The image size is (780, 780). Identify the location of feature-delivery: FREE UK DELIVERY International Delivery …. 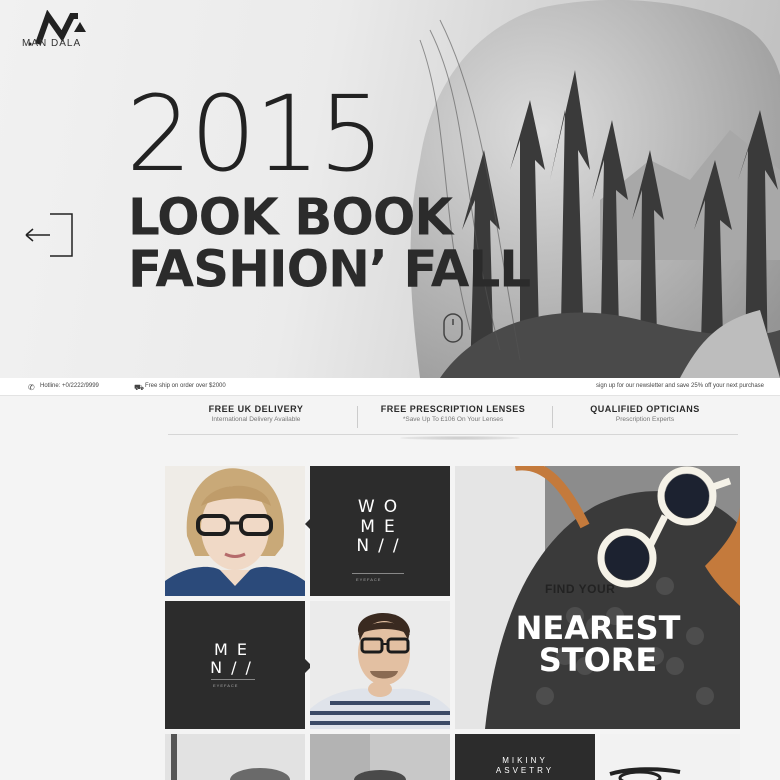
(256, 413).